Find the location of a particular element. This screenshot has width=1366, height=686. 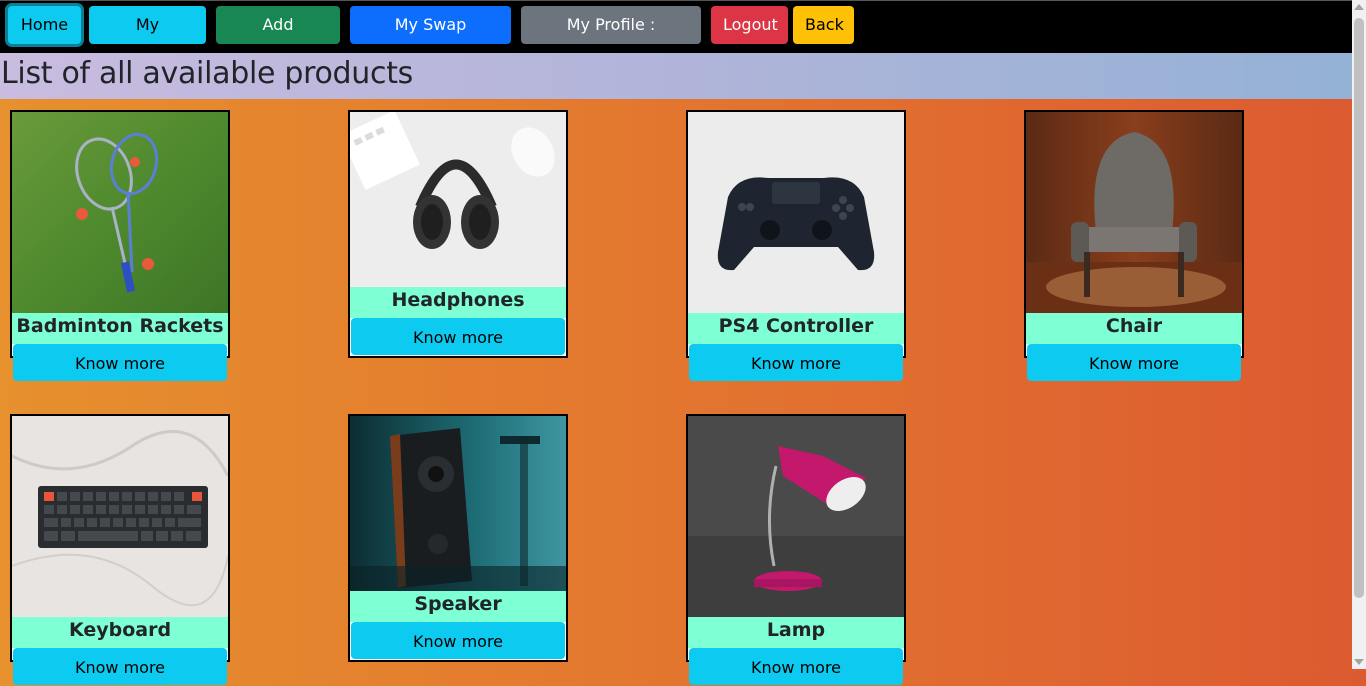

product-card-badminton-rackets: Badminton Rackets is located at coordinates (120, 234).